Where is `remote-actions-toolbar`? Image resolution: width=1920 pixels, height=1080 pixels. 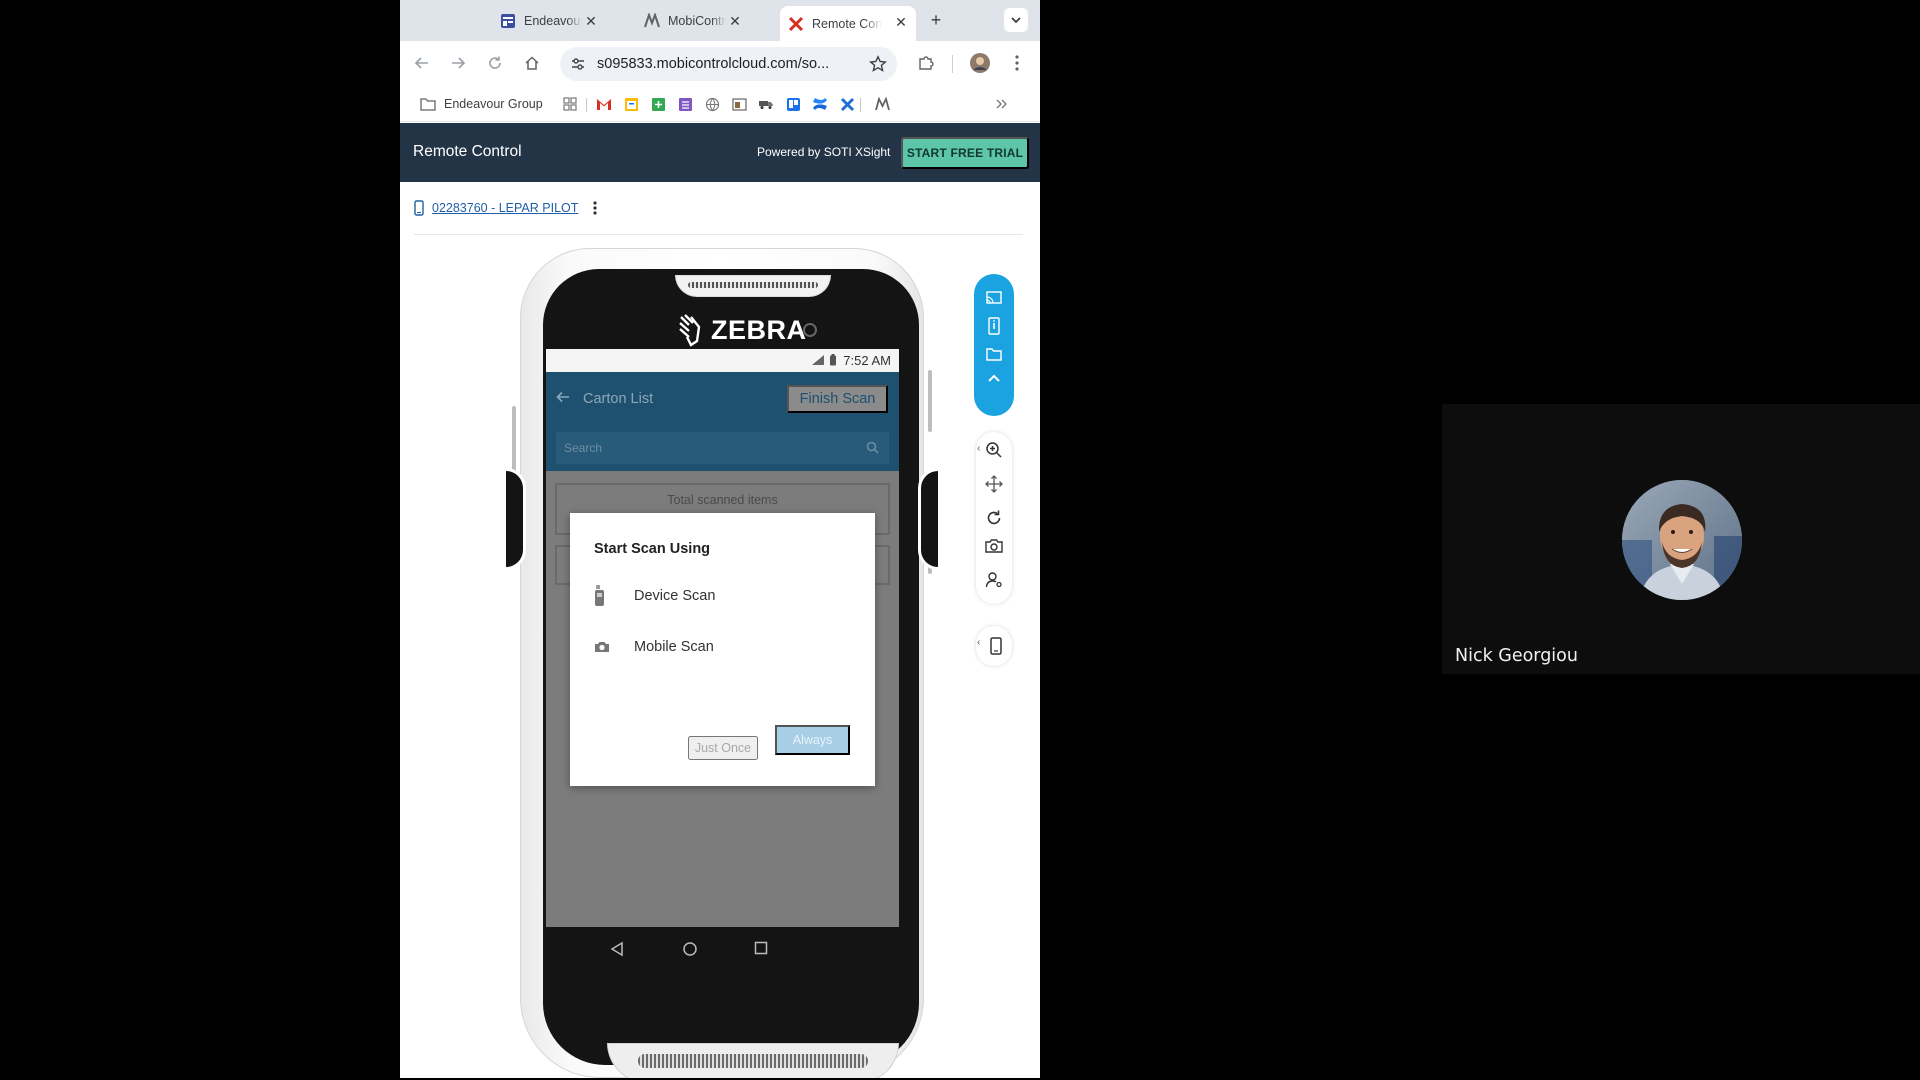
remote-actions-toolbar is located at coordinates (994, 345).